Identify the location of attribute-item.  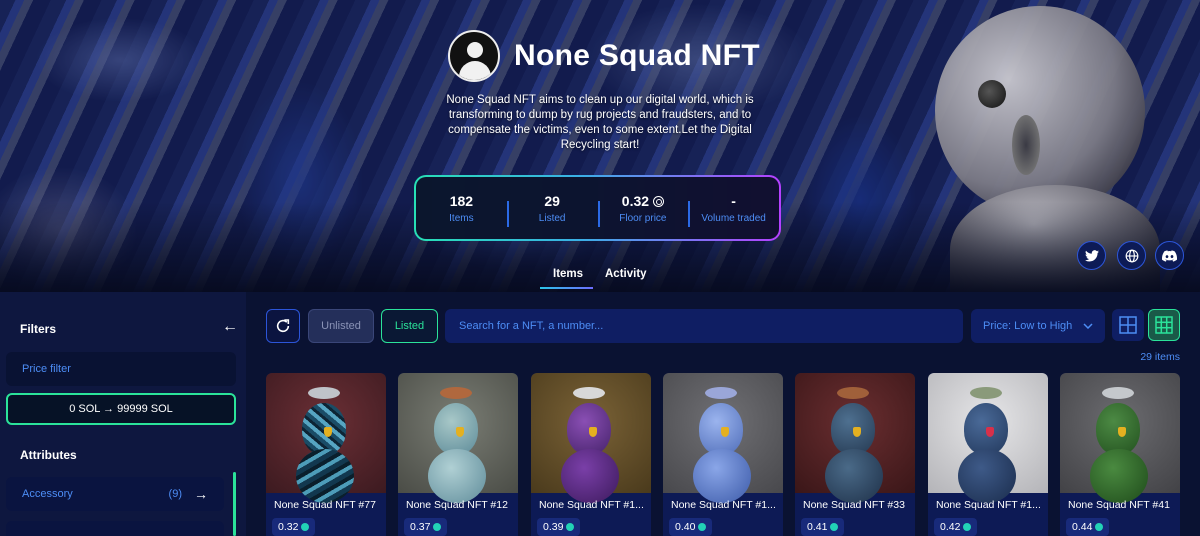
(115, 528).